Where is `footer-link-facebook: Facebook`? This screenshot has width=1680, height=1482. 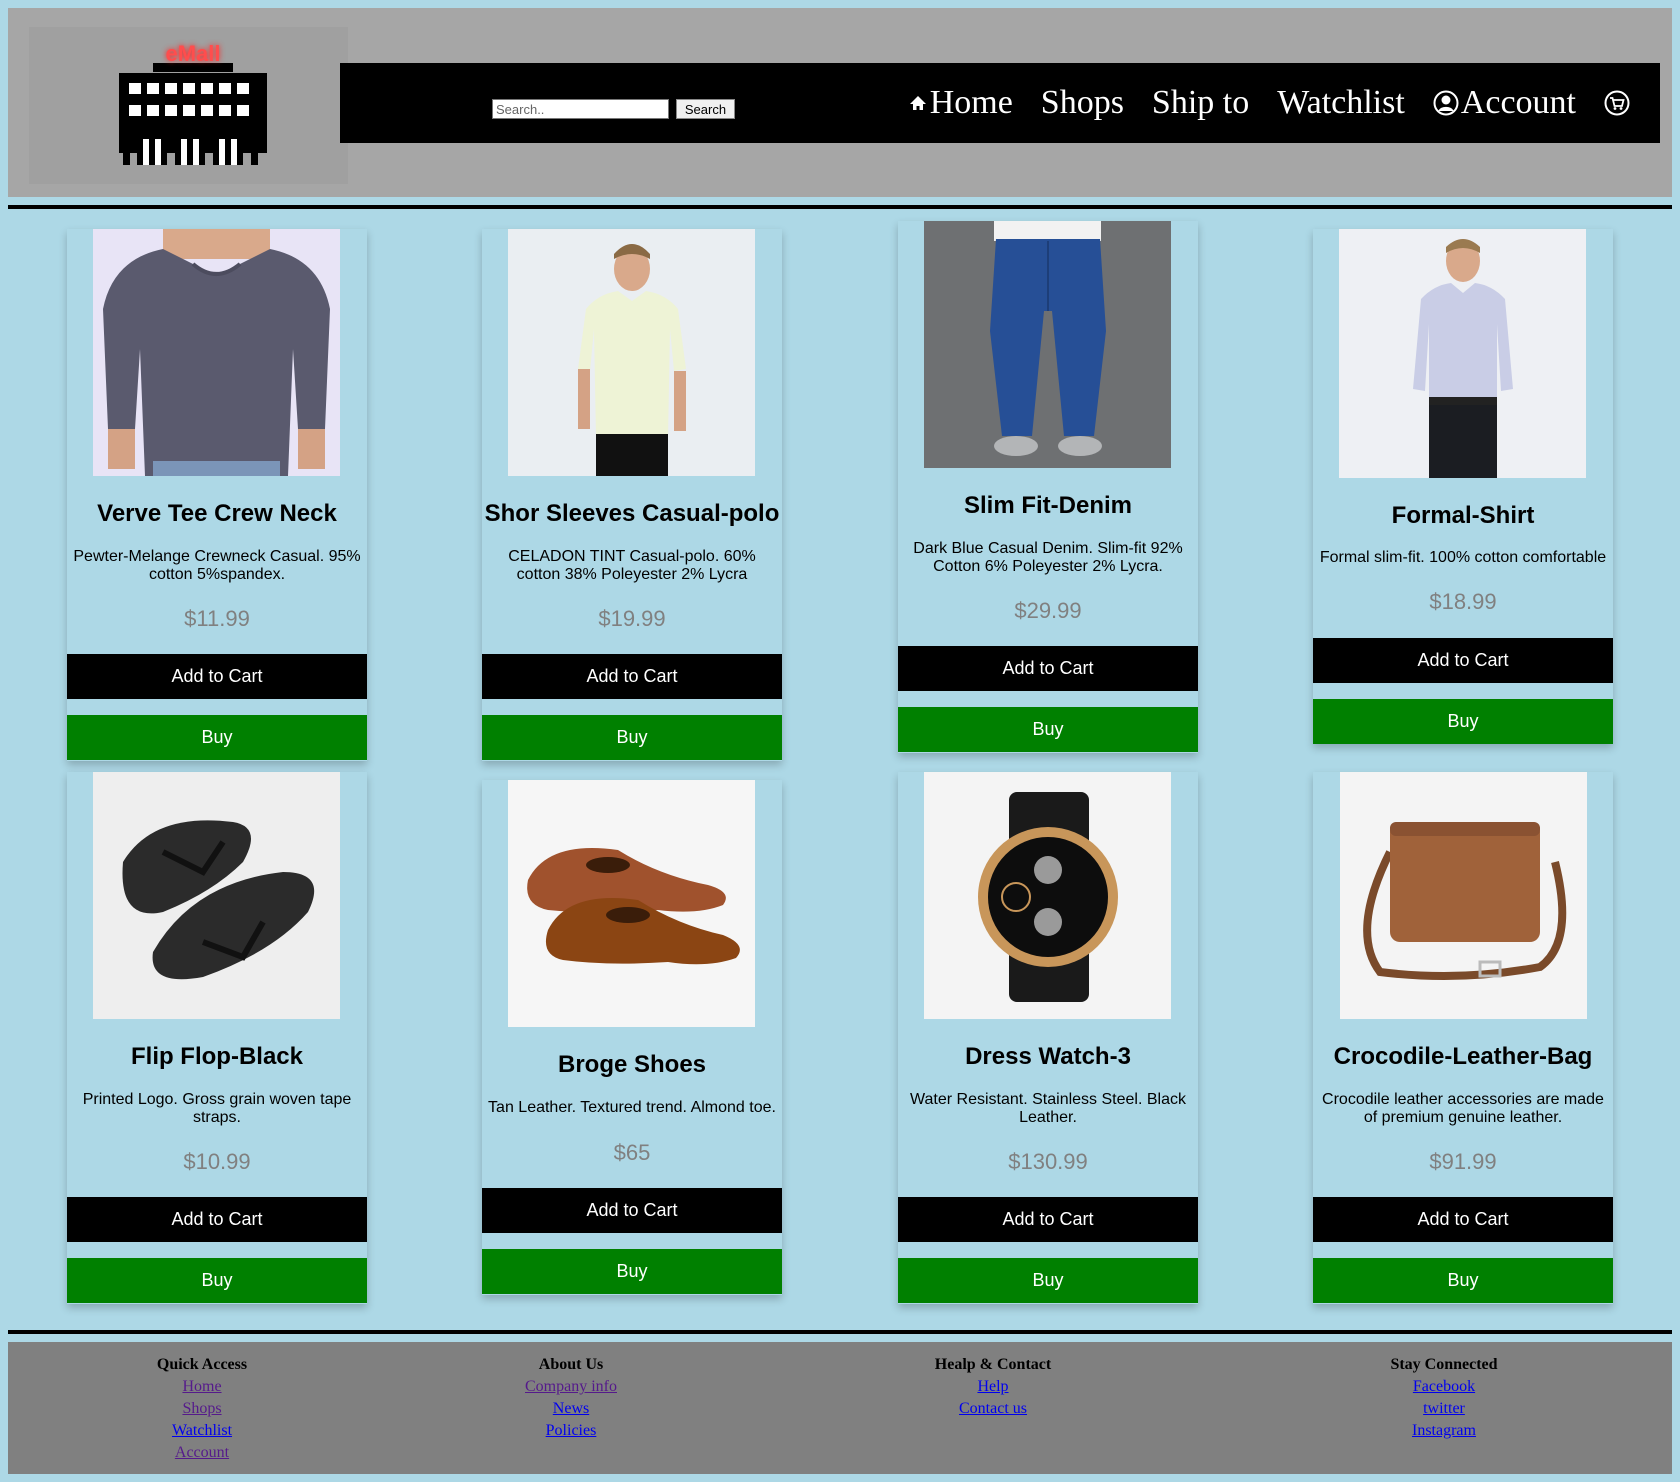
footer-link-facebook: Facebook is located at coordinates (1444, 1387).